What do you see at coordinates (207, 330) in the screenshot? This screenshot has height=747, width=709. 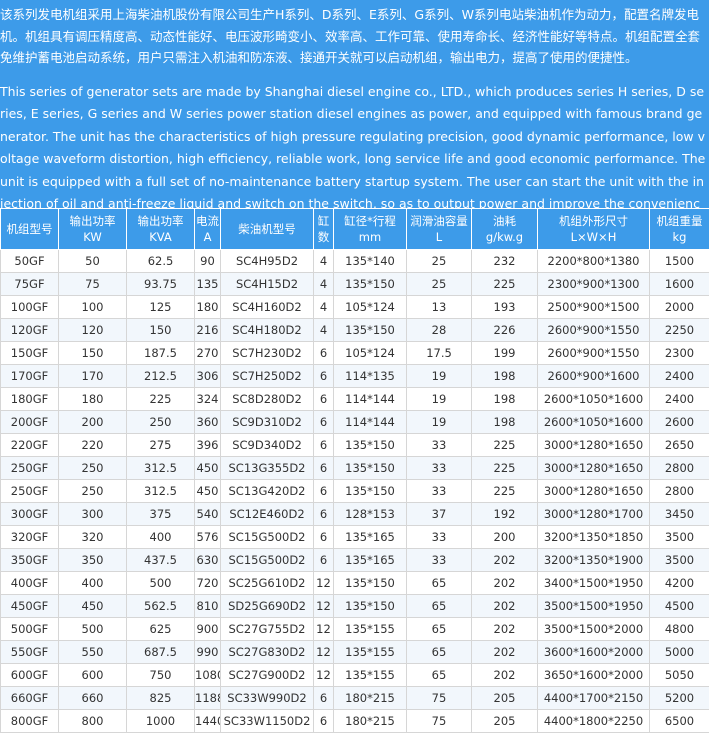 I see `table-cell: 216` at bounding box center [207, 330].